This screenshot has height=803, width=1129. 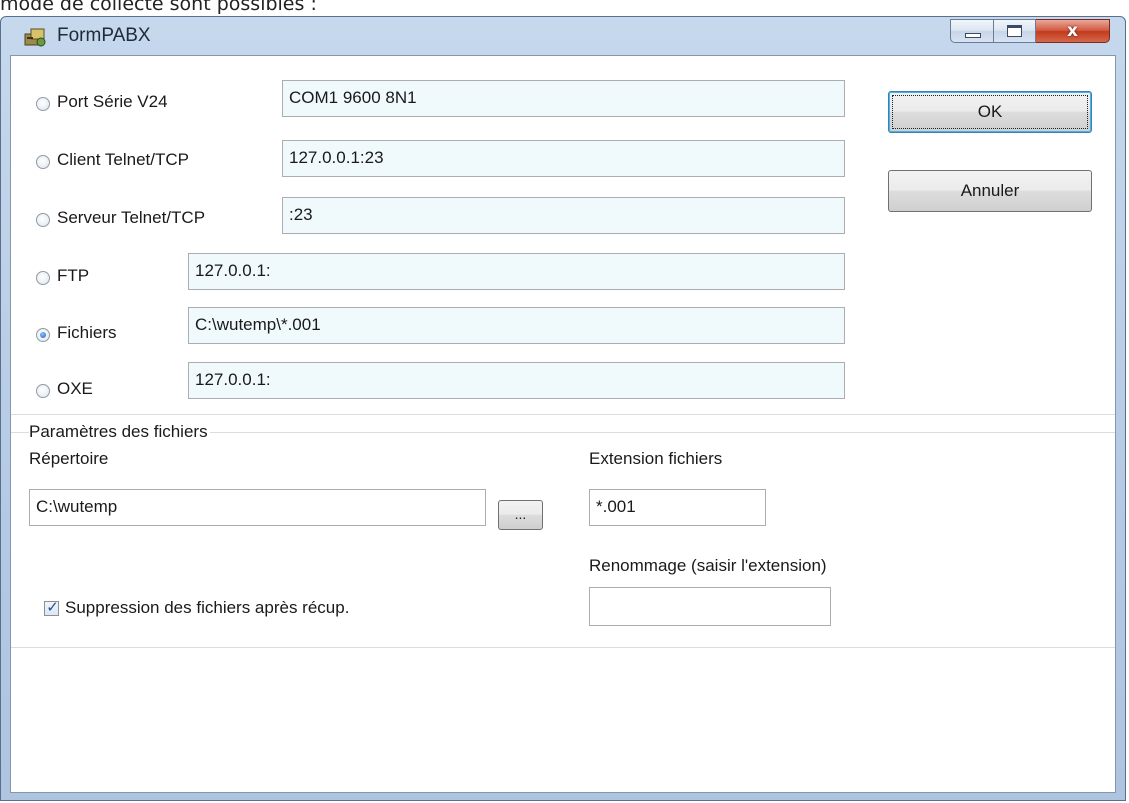 I want to click on label-port-serie: Port Série V24, so click(x=112, y=101).